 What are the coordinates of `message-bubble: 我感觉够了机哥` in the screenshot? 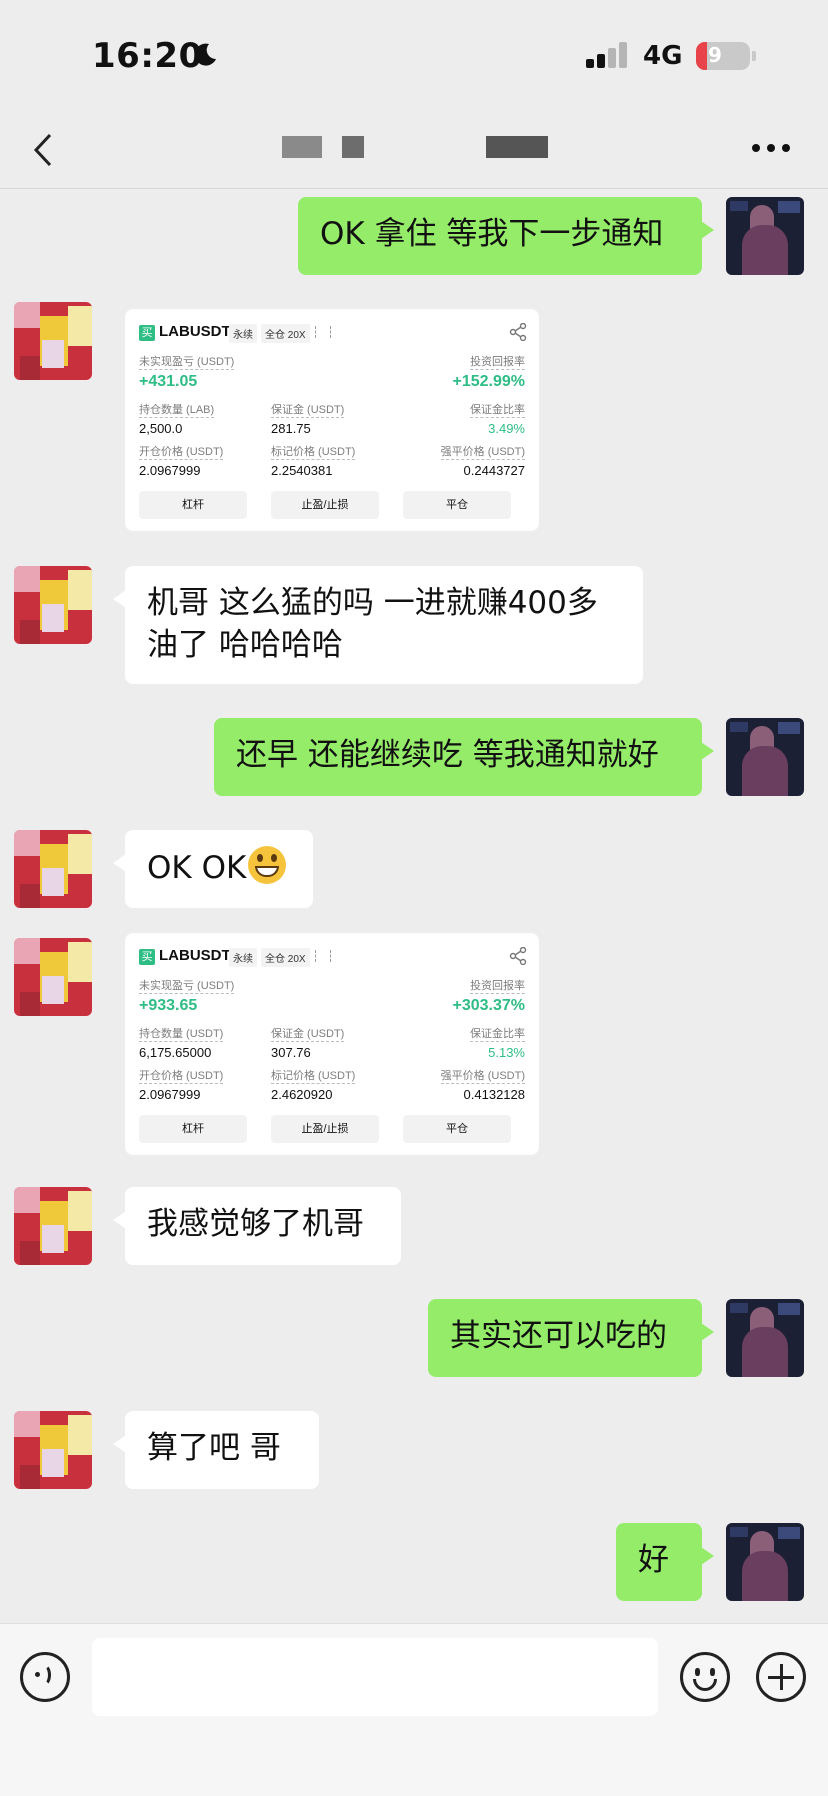 It's located at (257, 1226).